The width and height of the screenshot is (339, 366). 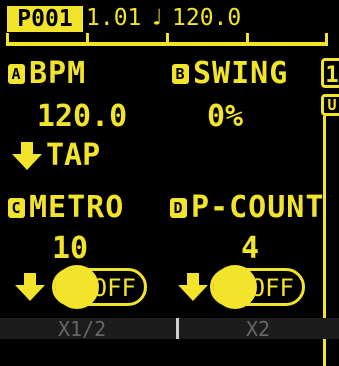 I want to click on softkey-bar, so click(x=169, y=328).